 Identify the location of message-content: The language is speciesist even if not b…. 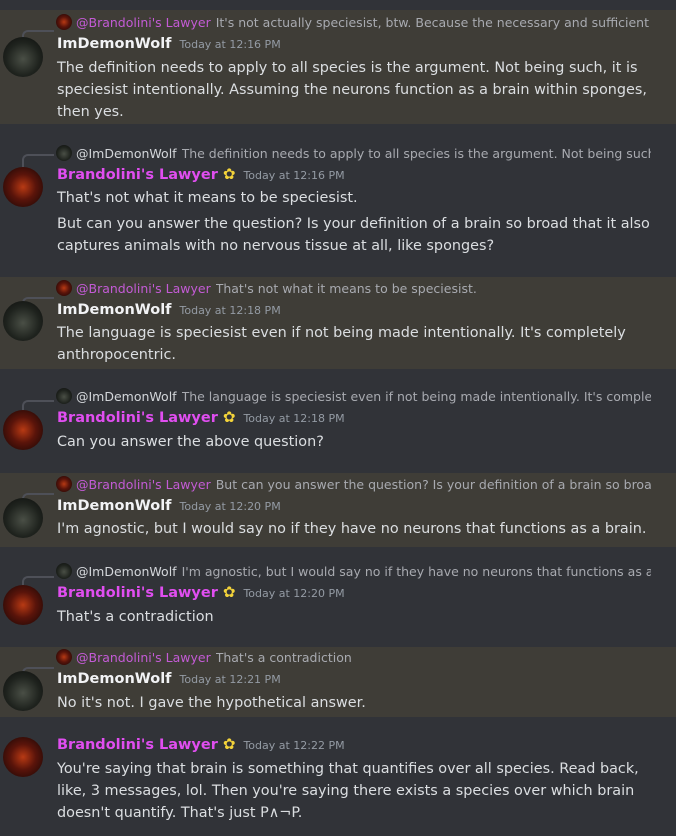
(359, 344).